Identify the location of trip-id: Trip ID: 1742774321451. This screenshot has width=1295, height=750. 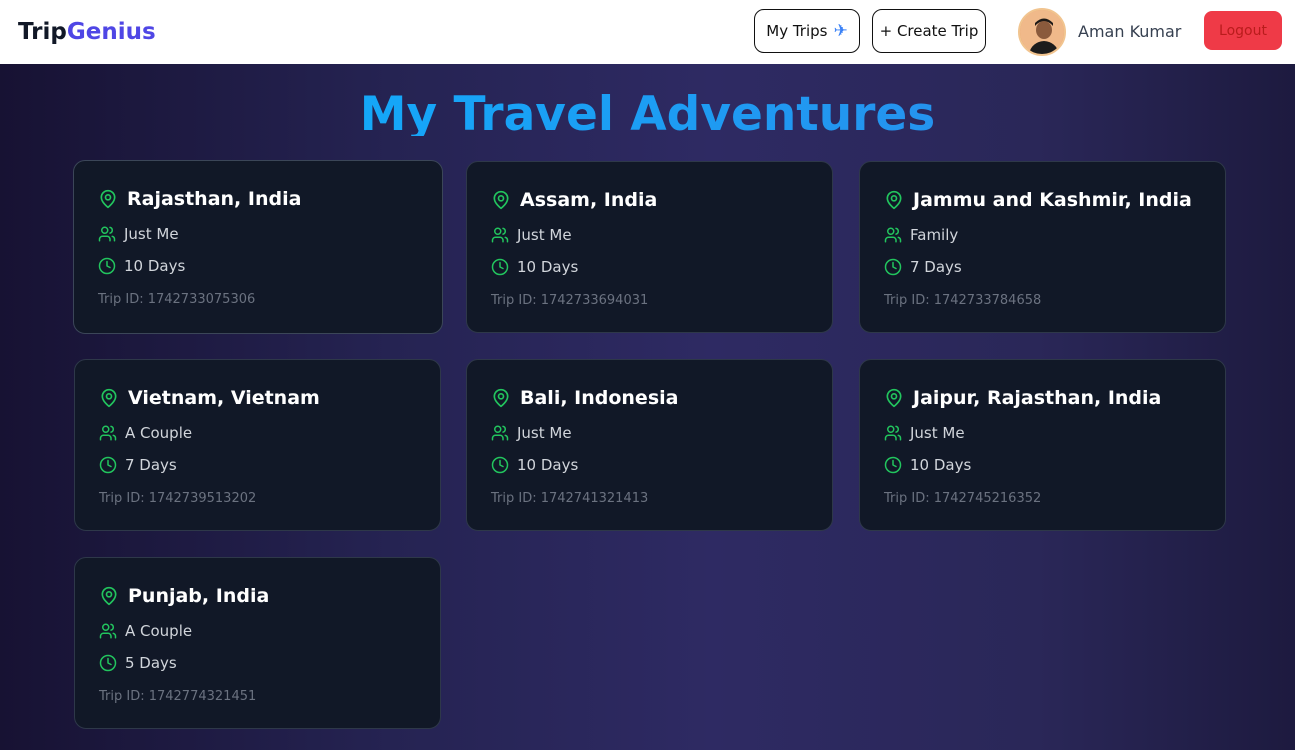
(178, 696).